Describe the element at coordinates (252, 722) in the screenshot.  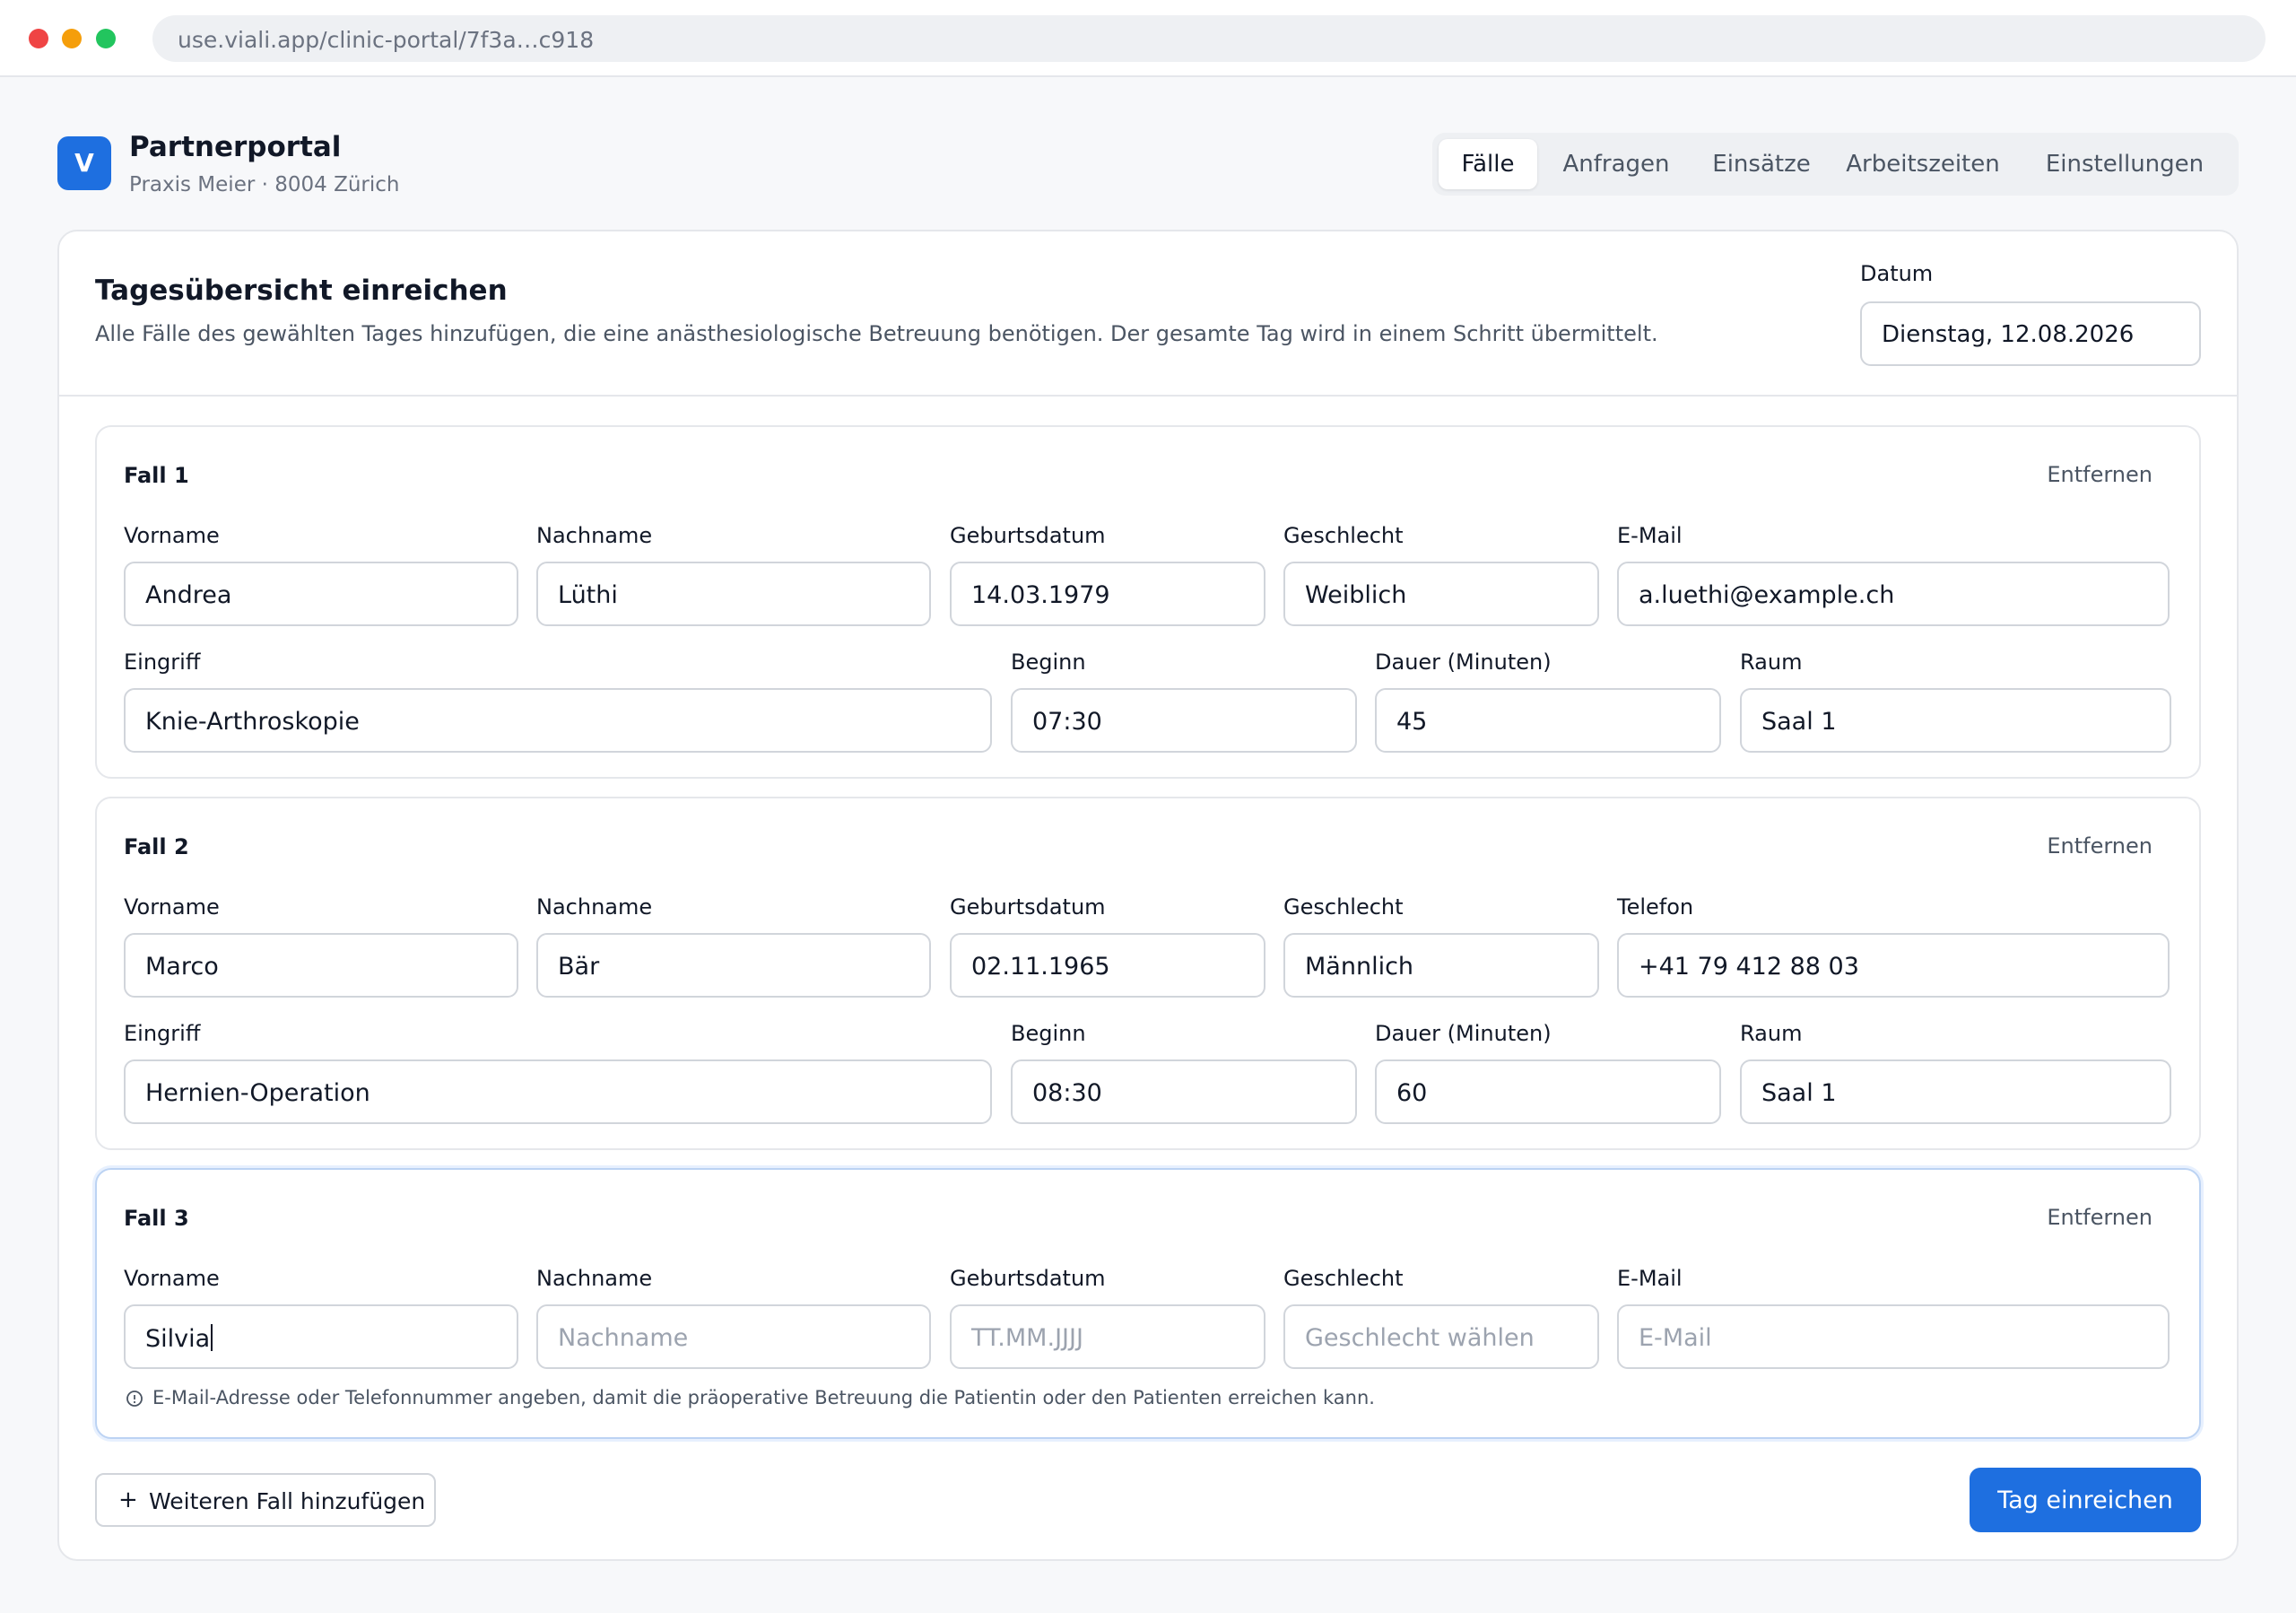
I see `procedure-value: Knie-Arthroskopie` at that location.